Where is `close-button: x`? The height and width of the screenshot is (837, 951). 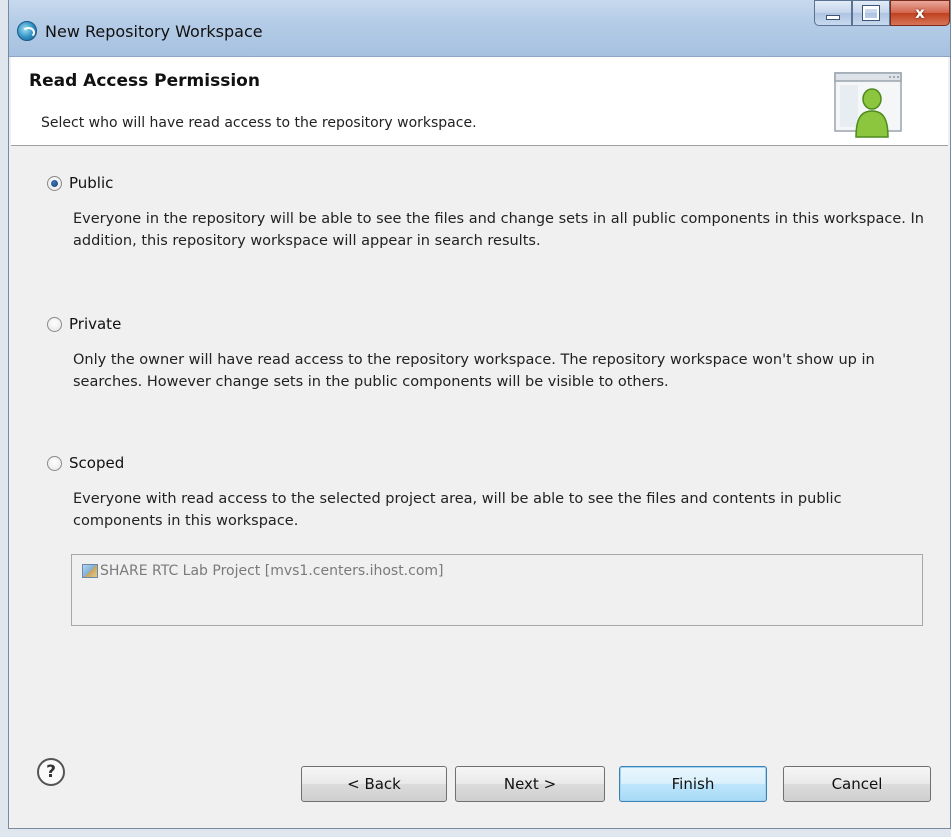 close-button: x is located at coordinates (920, 13).